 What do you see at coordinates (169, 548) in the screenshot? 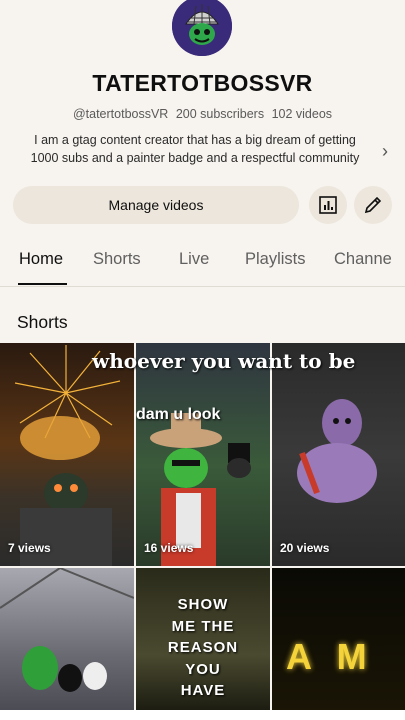
I see `views-count: 16 views` at bounding box center [169, 548].